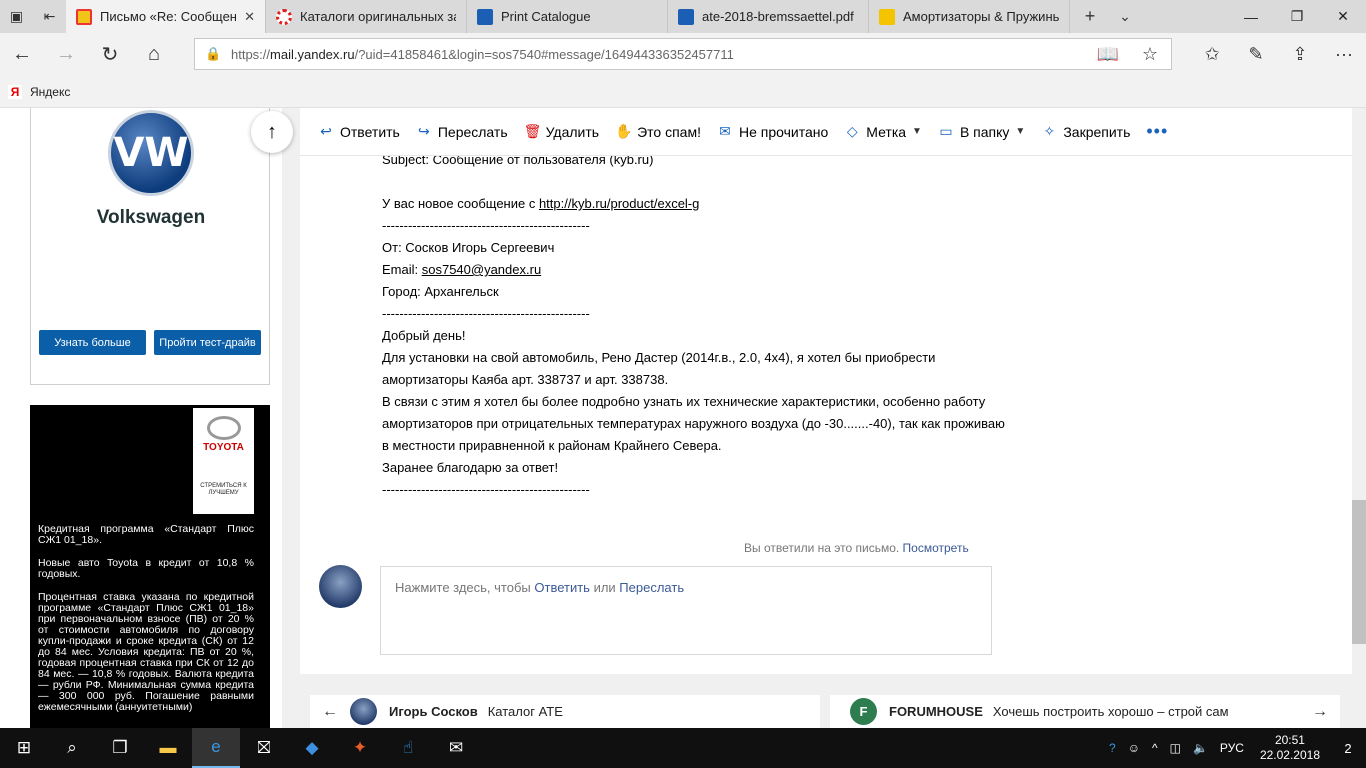 The height and width of the screenshot is (768, 1366). I want to click on mark-unread-button: ✉ Не прочитано, so click(772, 131).